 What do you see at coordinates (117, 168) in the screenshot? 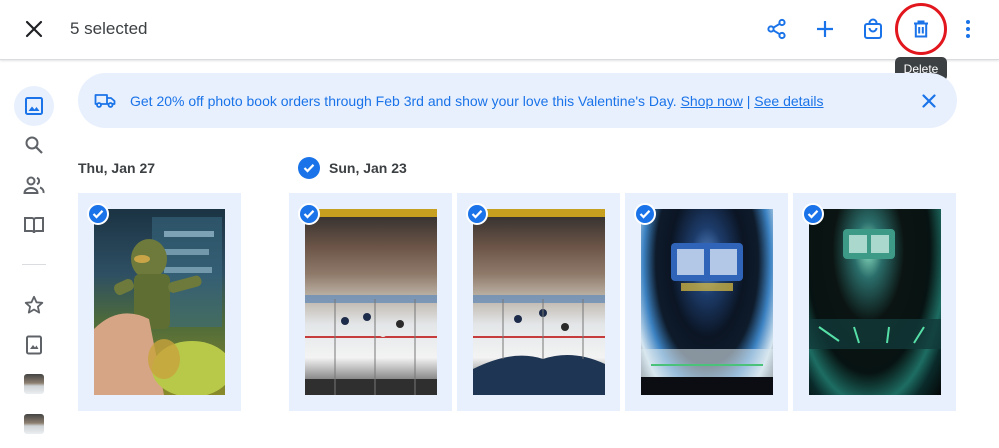
I see `date-group-label: Thu, Jan 27` at bounding box center [117, 168].